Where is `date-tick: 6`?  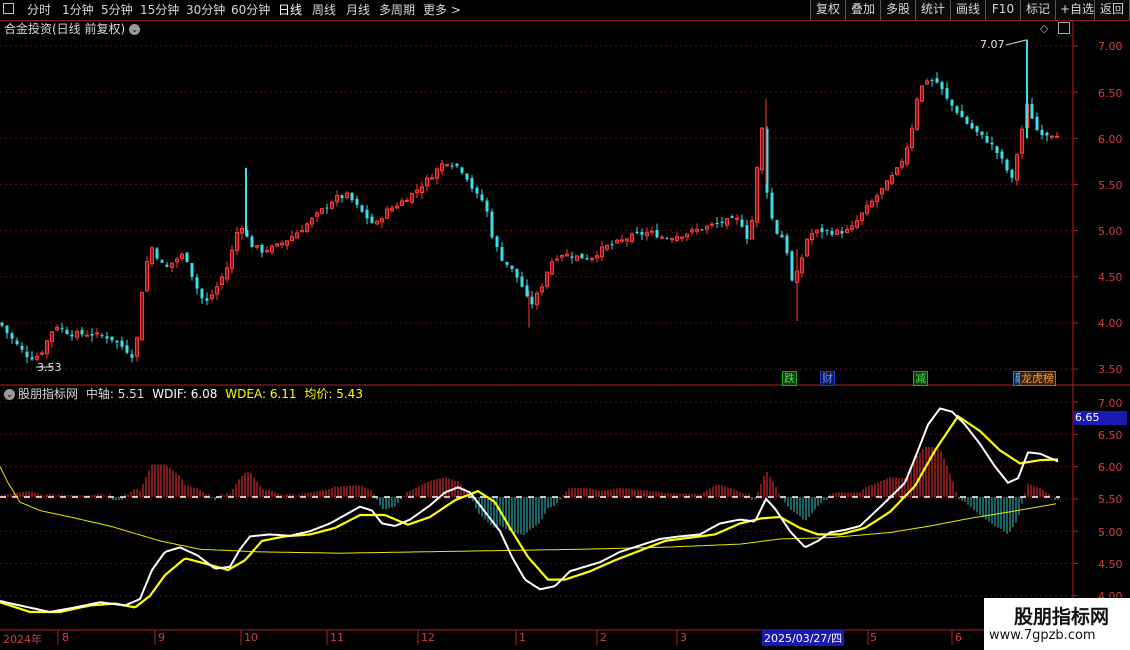 date-tick: 6 is located at coordinates (958, 637).